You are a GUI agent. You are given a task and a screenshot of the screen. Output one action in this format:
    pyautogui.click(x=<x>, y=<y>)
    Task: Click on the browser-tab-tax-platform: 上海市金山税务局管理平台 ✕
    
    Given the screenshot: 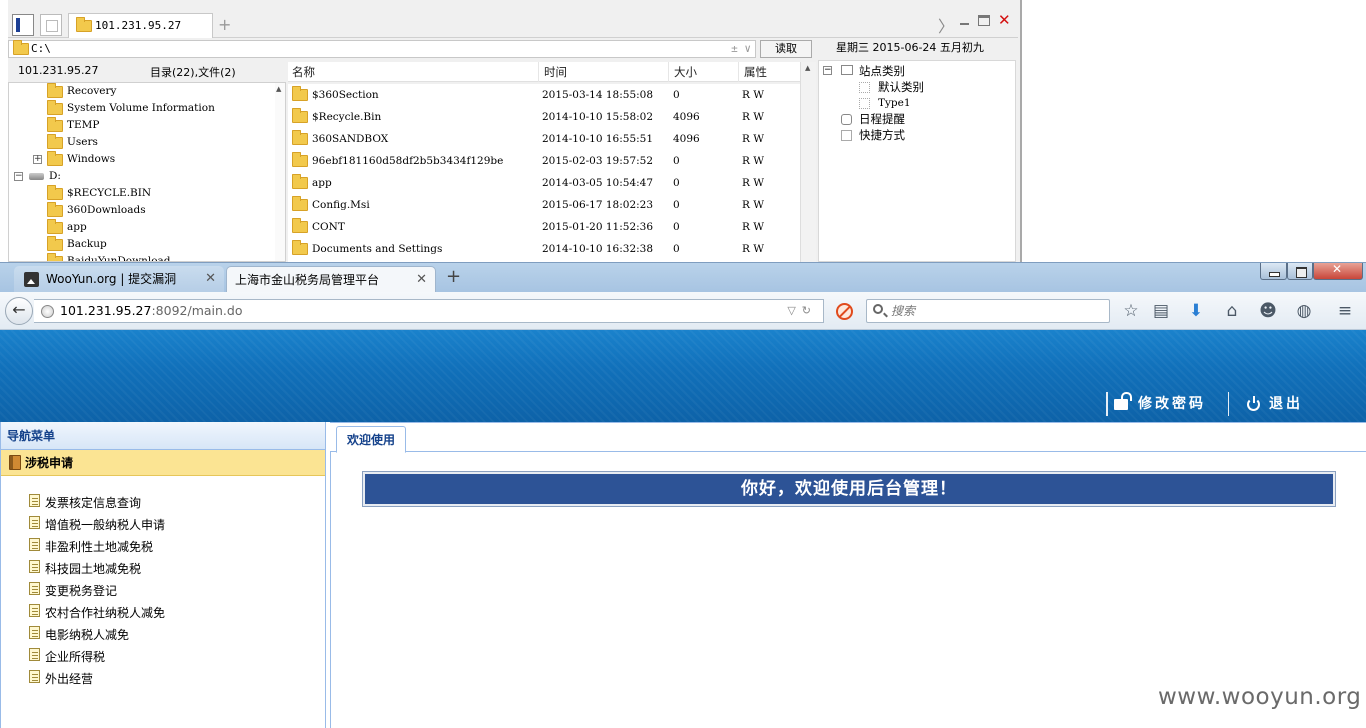 What is the action you would take?
    pyautogui.click(x=331, y=279)
    